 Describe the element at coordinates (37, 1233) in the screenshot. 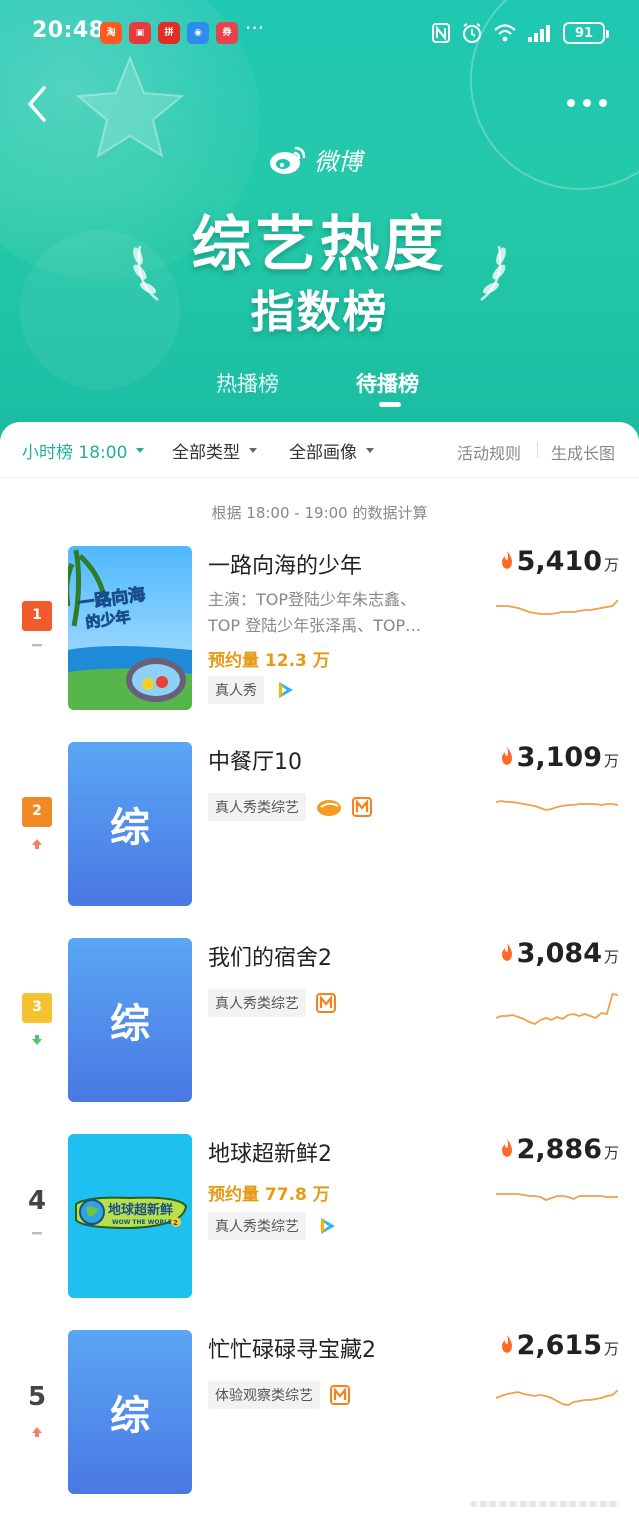

I see `trend-flat-icon` at that location.